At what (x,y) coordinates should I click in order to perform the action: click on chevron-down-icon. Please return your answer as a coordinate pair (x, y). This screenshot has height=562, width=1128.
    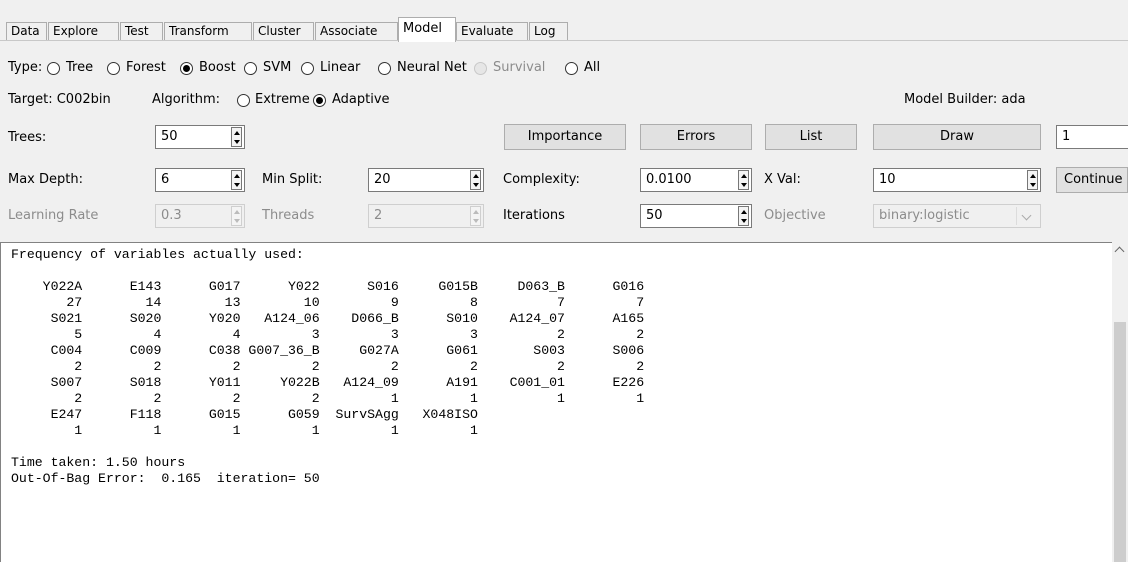
    Looking at the image, I should click on (1026, 216).